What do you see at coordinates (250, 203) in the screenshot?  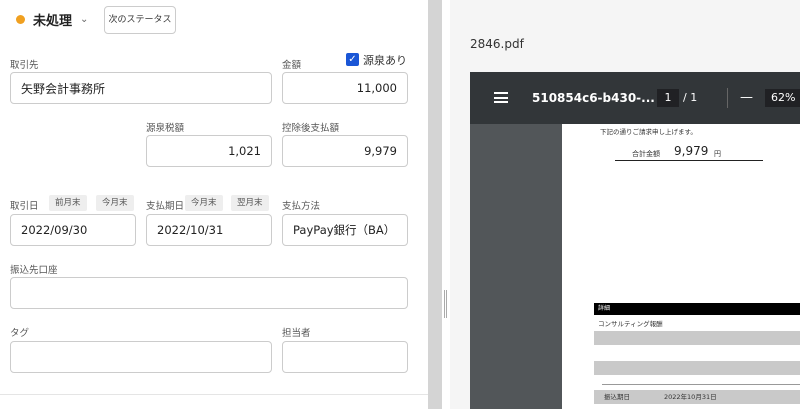 I see `due-date-next-month-button: 翌月末` at bounding box center [250, 203].